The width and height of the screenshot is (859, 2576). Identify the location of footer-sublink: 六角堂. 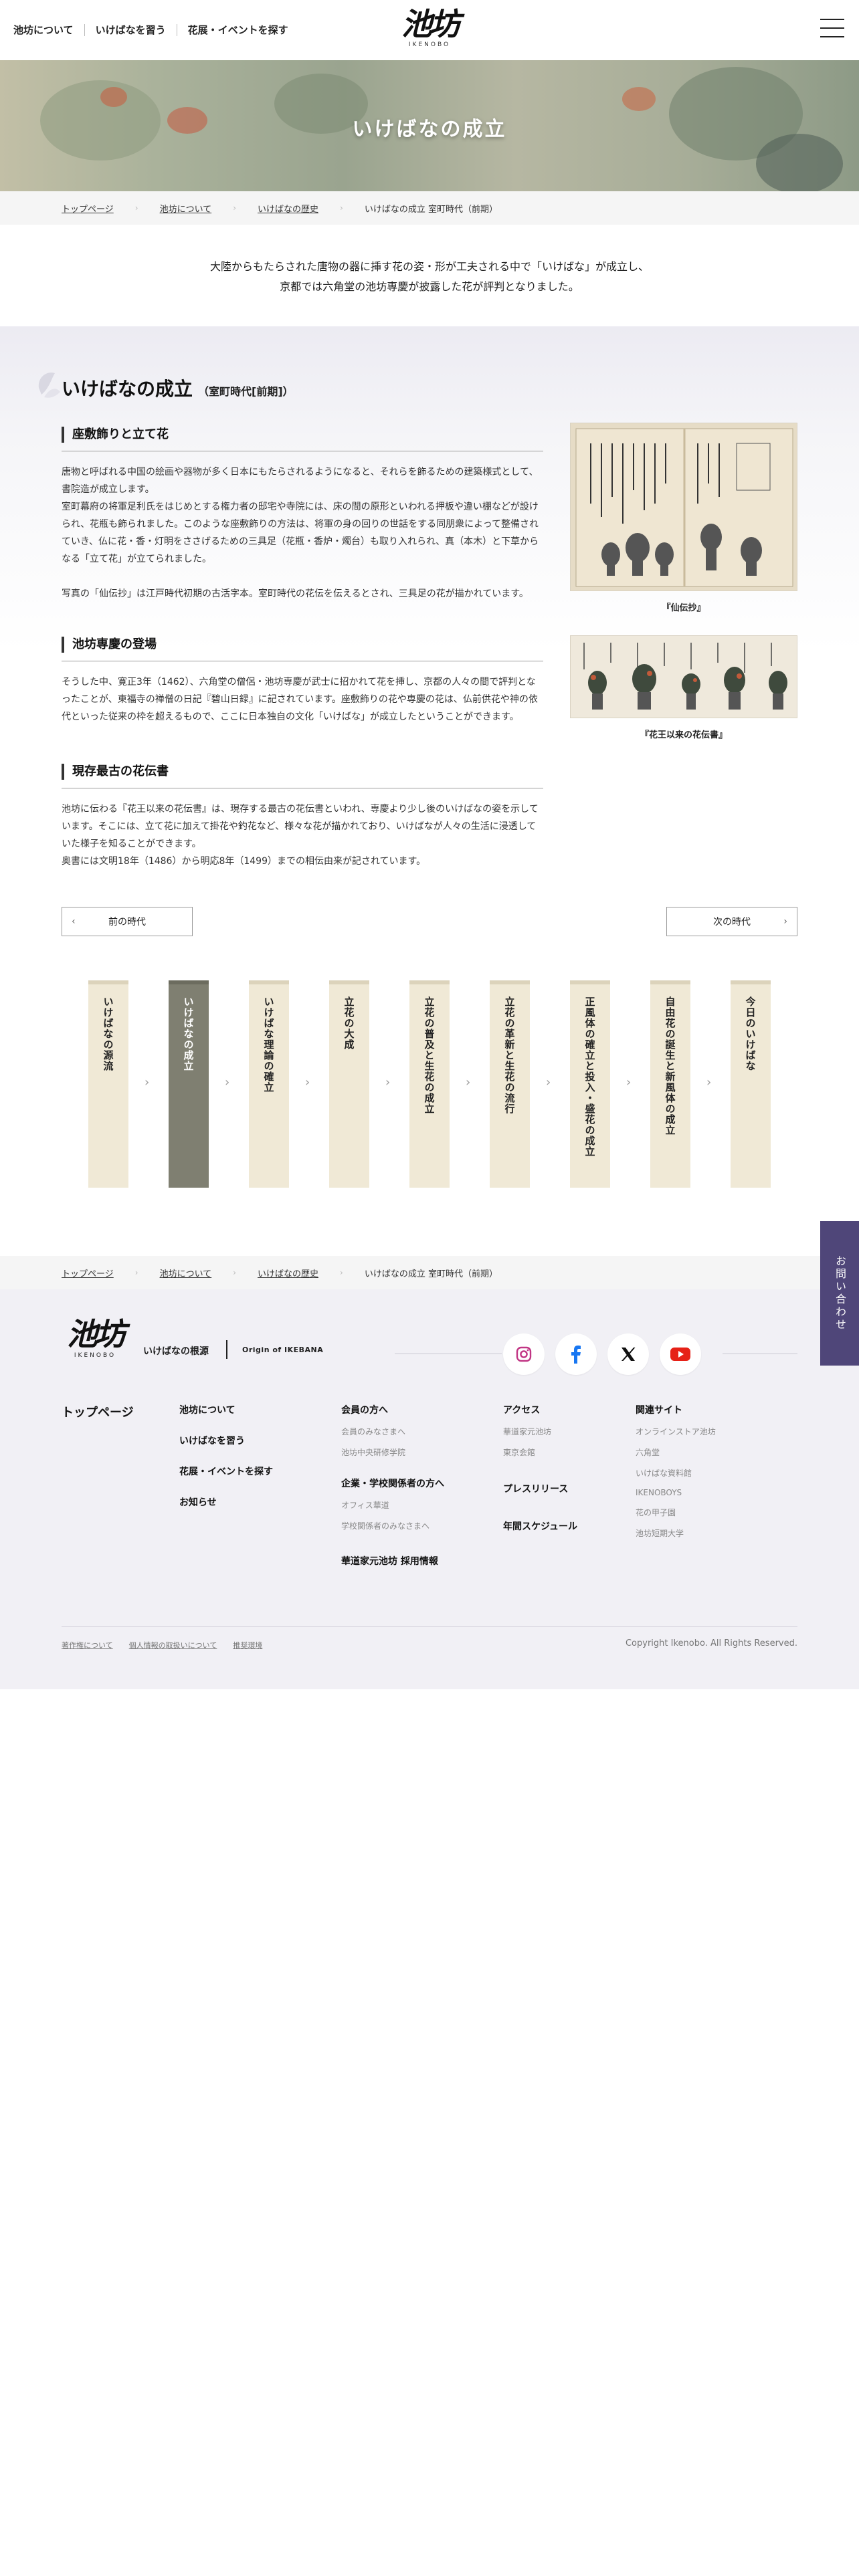
(676, 1452).